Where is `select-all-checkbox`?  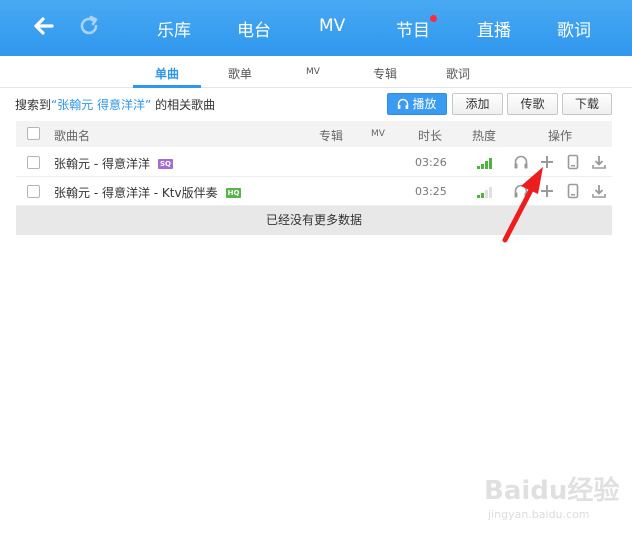
select-all-checkbox is located at coordinates (33, 133).